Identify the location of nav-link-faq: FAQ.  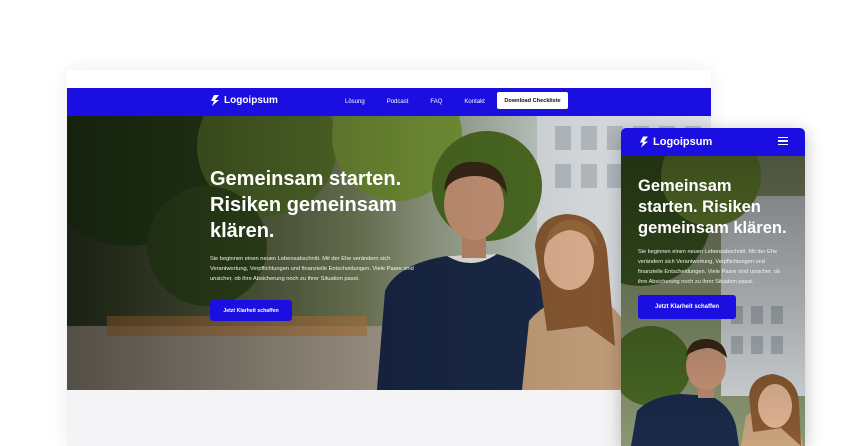
(436, 102).